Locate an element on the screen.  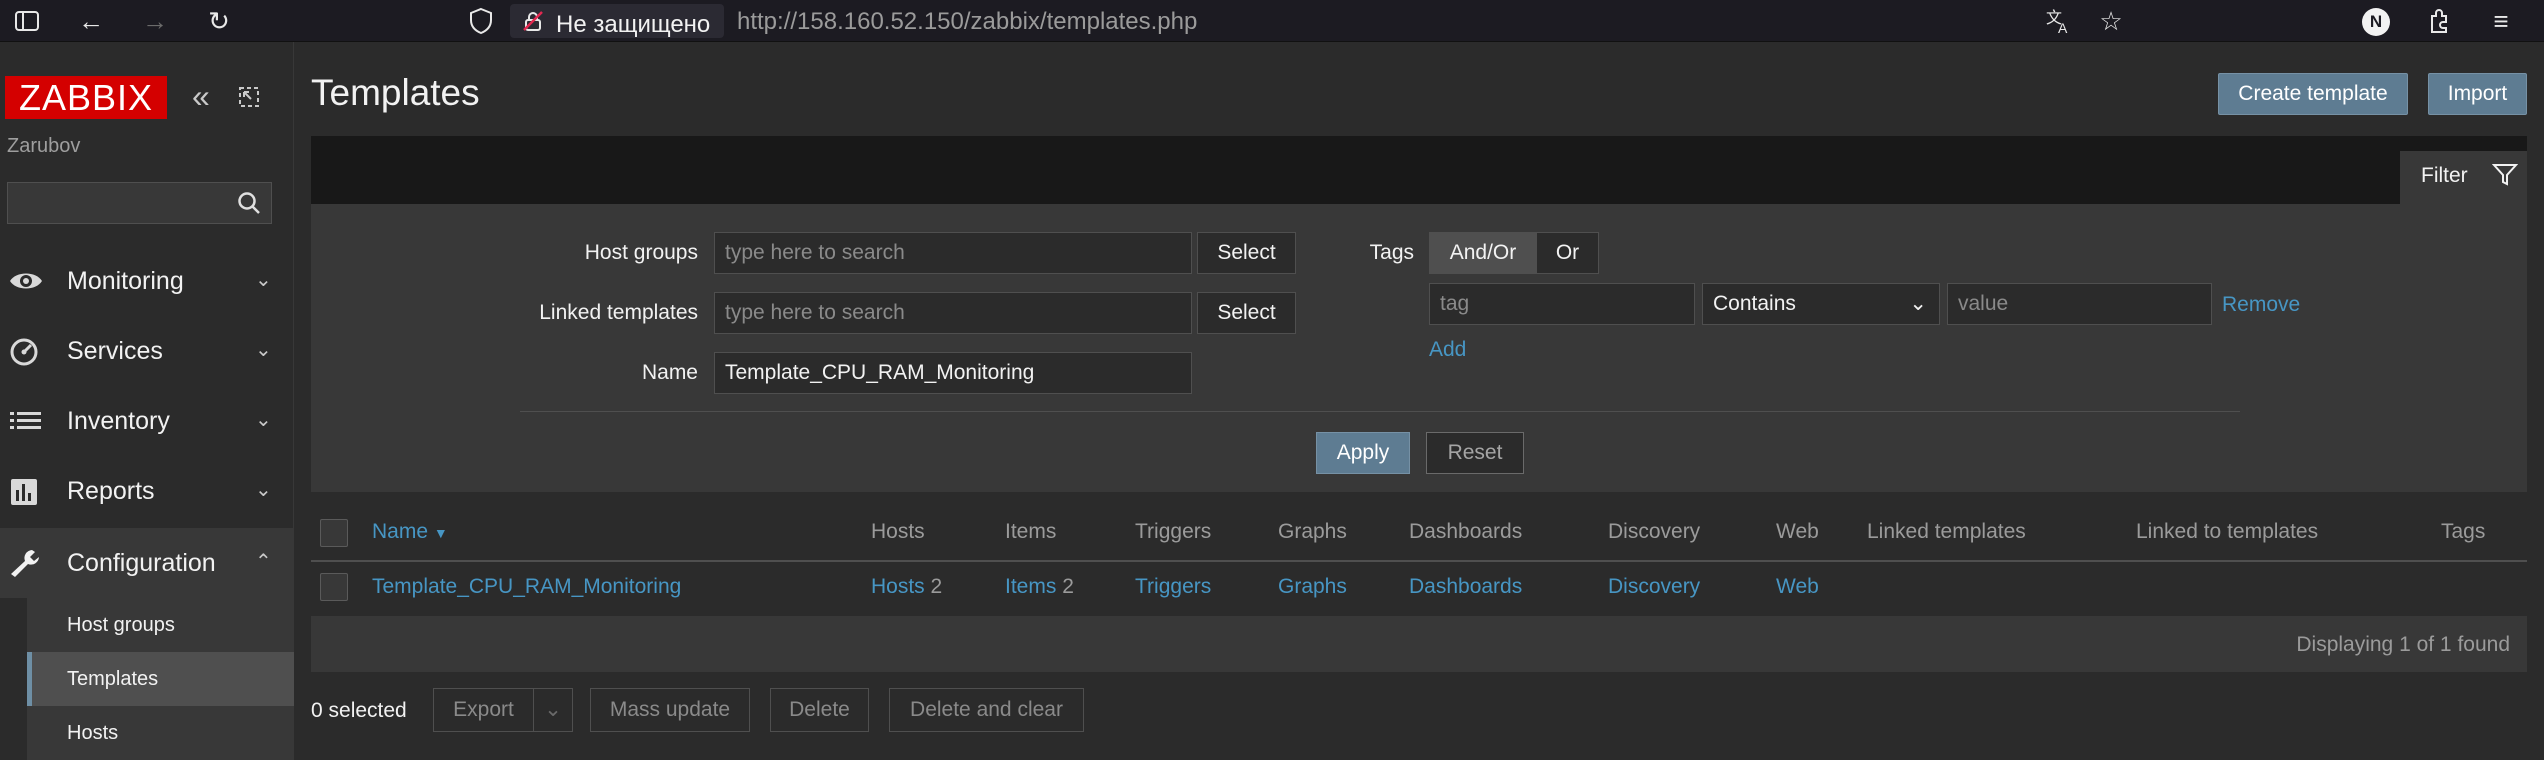
menu-label: Services is located at coordinates (115, 351).